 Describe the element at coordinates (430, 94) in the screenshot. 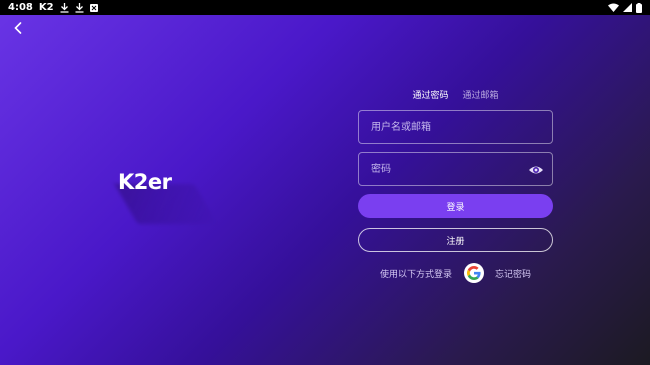

I see `tab-password: 通过密码` at that location.